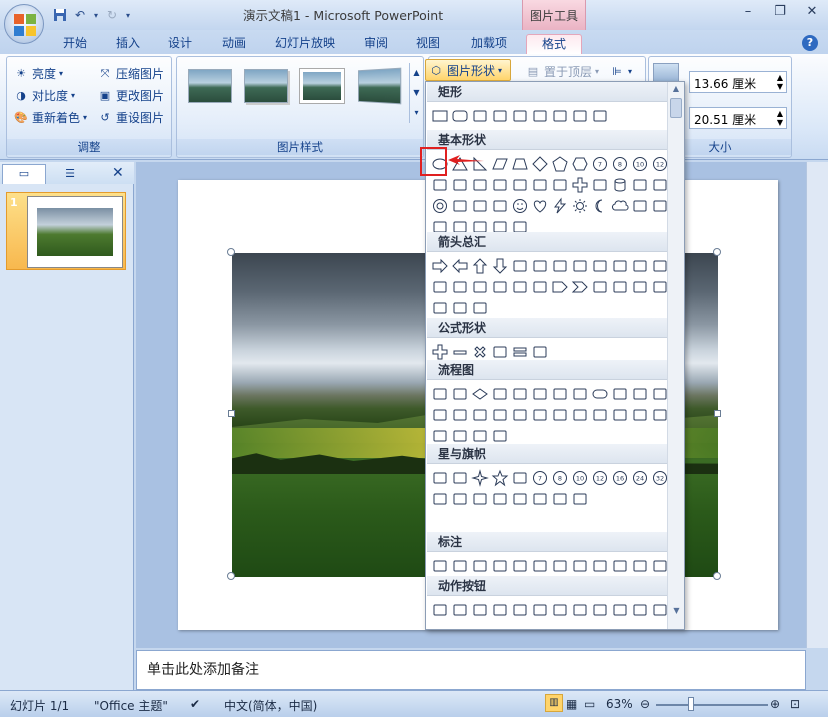  I want to click on shape-accent2-icon, so click(600, 566).